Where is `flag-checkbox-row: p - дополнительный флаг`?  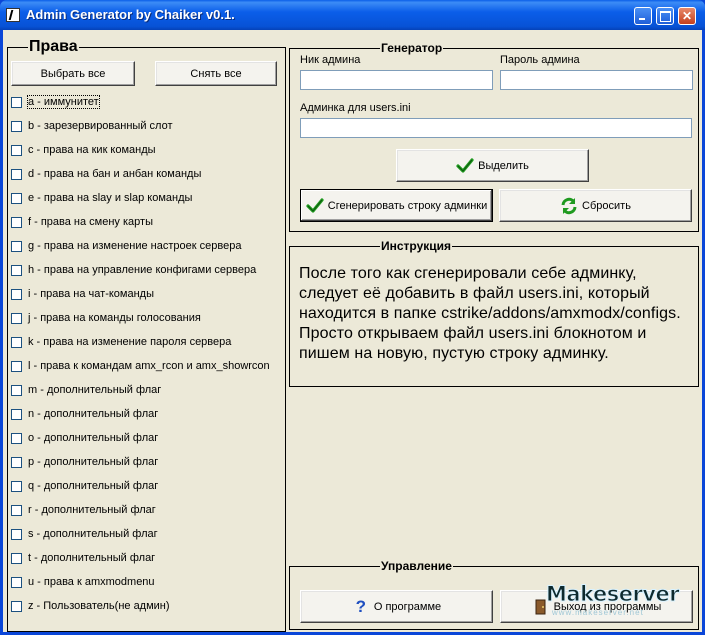 flag-checkbox-row: p - дополнительный флаг is located at coordinates (84, 462).